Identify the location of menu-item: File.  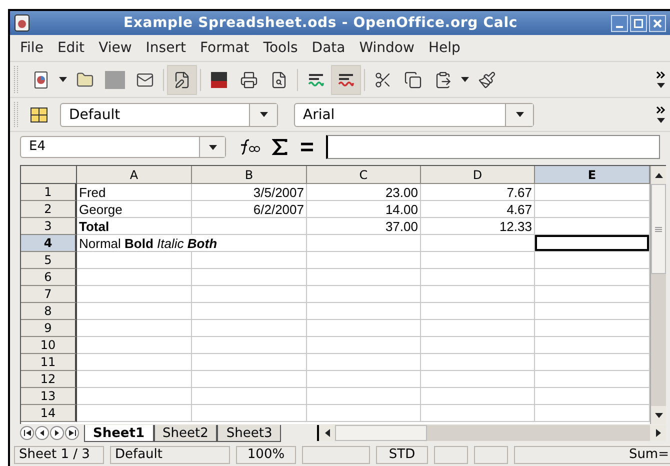
(32, 48).